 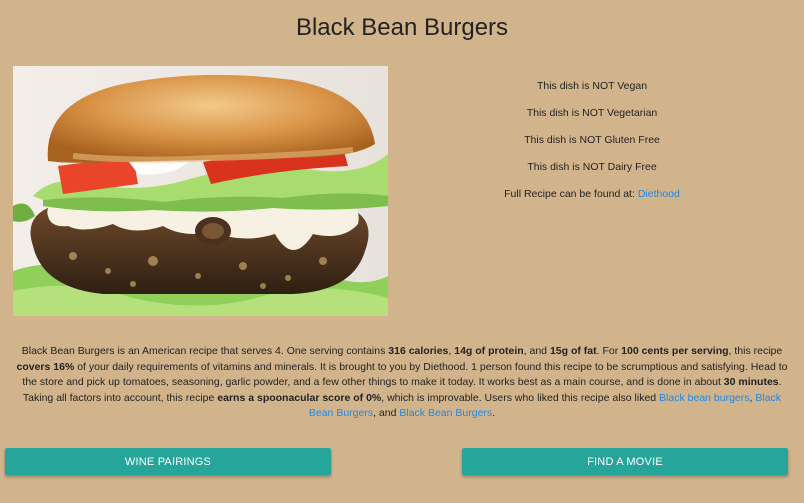 I want to click on cost-value: 100 cents per serving, so click(x=675, y=351).